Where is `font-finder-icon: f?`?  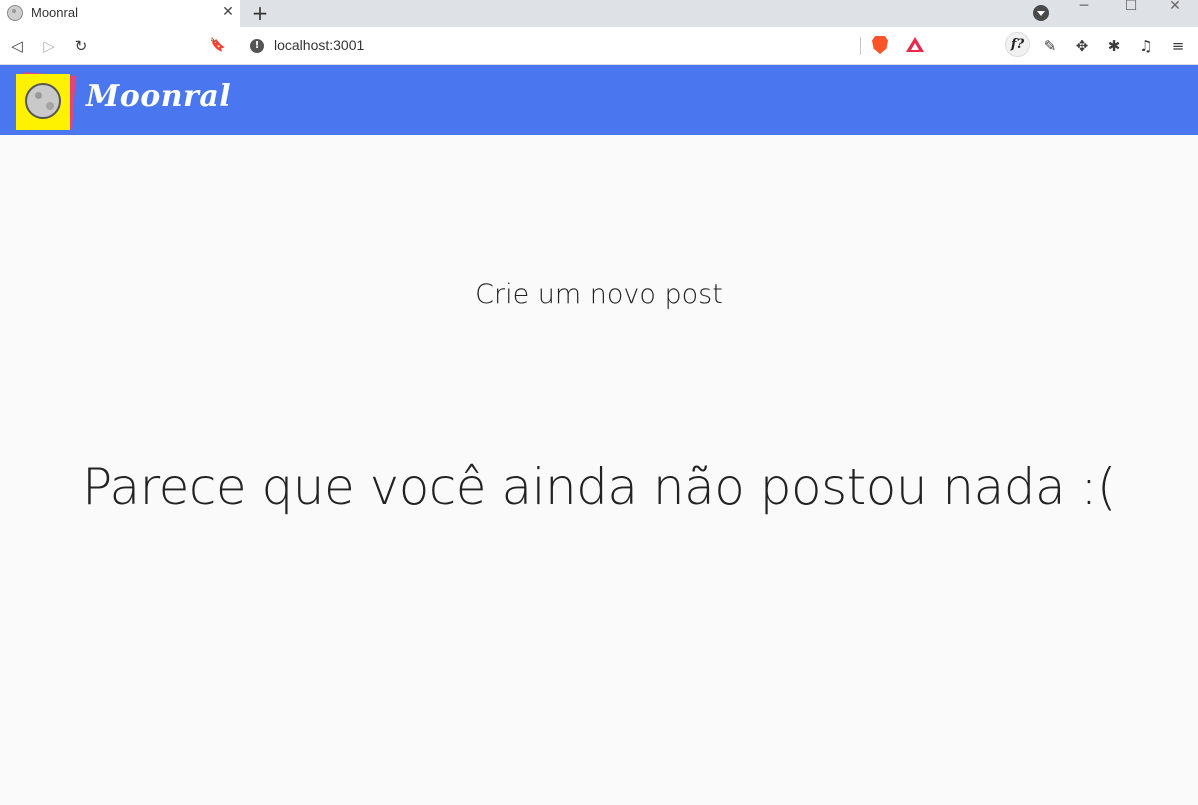 font-finder-icon: f? is located at coordinates (1017, 44).